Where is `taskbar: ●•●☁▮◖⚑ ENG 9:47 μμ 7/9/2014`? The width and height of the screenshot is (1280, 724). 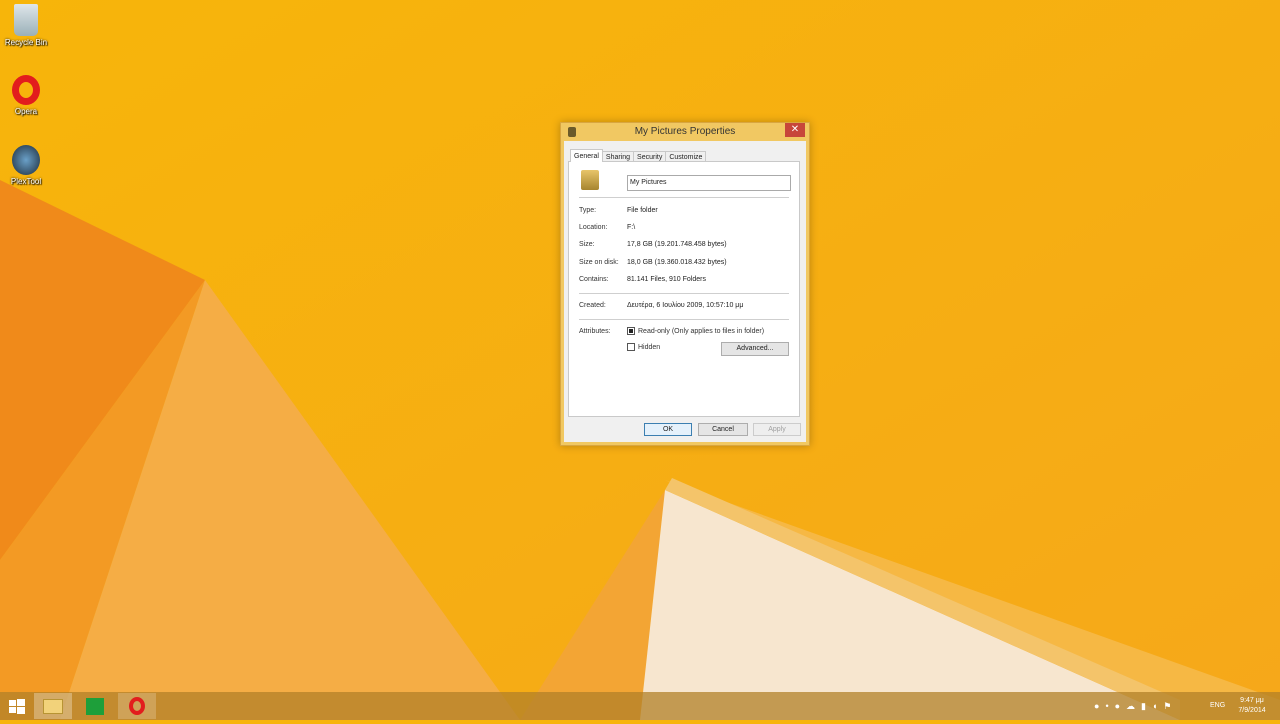
taskbar: ●•●☁▮◖⚑ ENG 9:47 μμ 7/9/2014 is located at coordinates (640, 706).